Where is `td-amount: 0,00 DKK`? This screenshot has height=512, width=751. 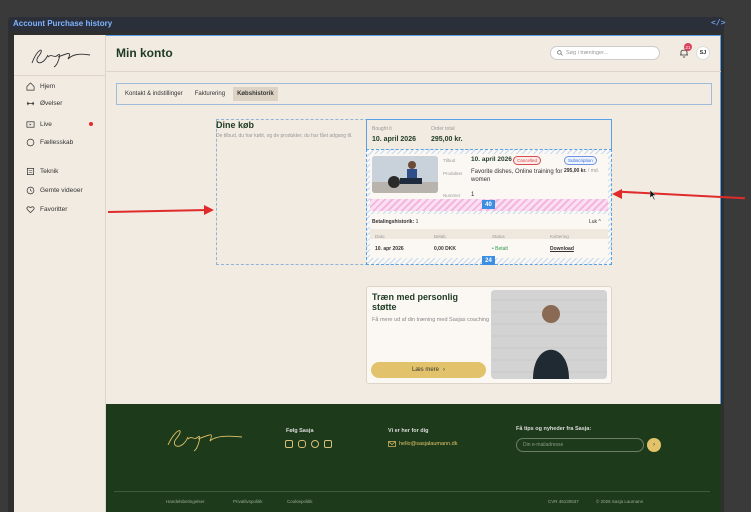 td-amount: 0,00 DKK is located at coordinates (445, 249).